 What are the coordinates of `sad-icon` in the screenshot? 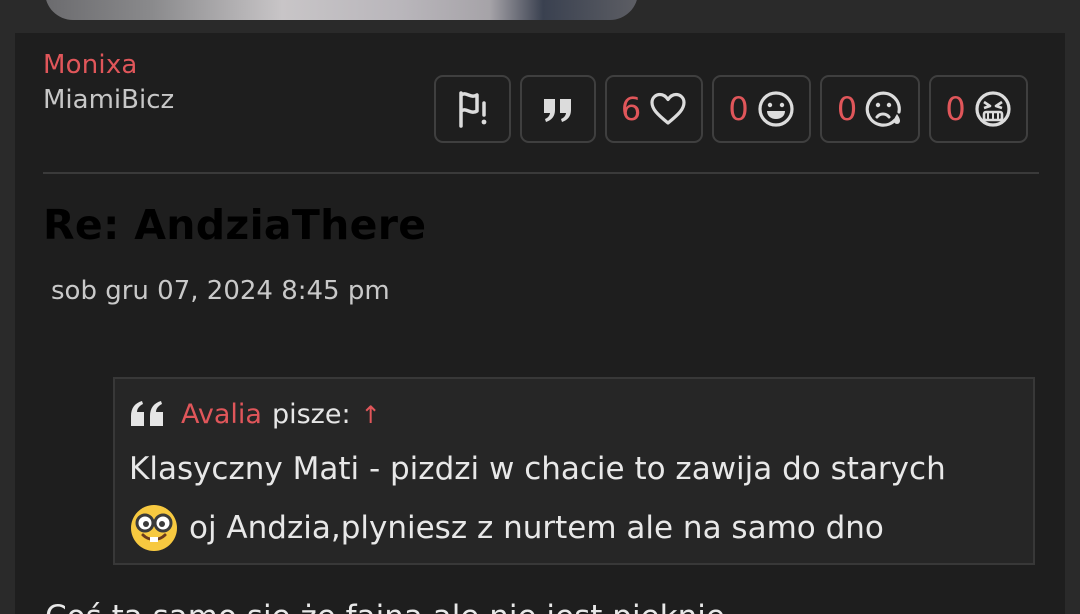 It's located at (883, 109).